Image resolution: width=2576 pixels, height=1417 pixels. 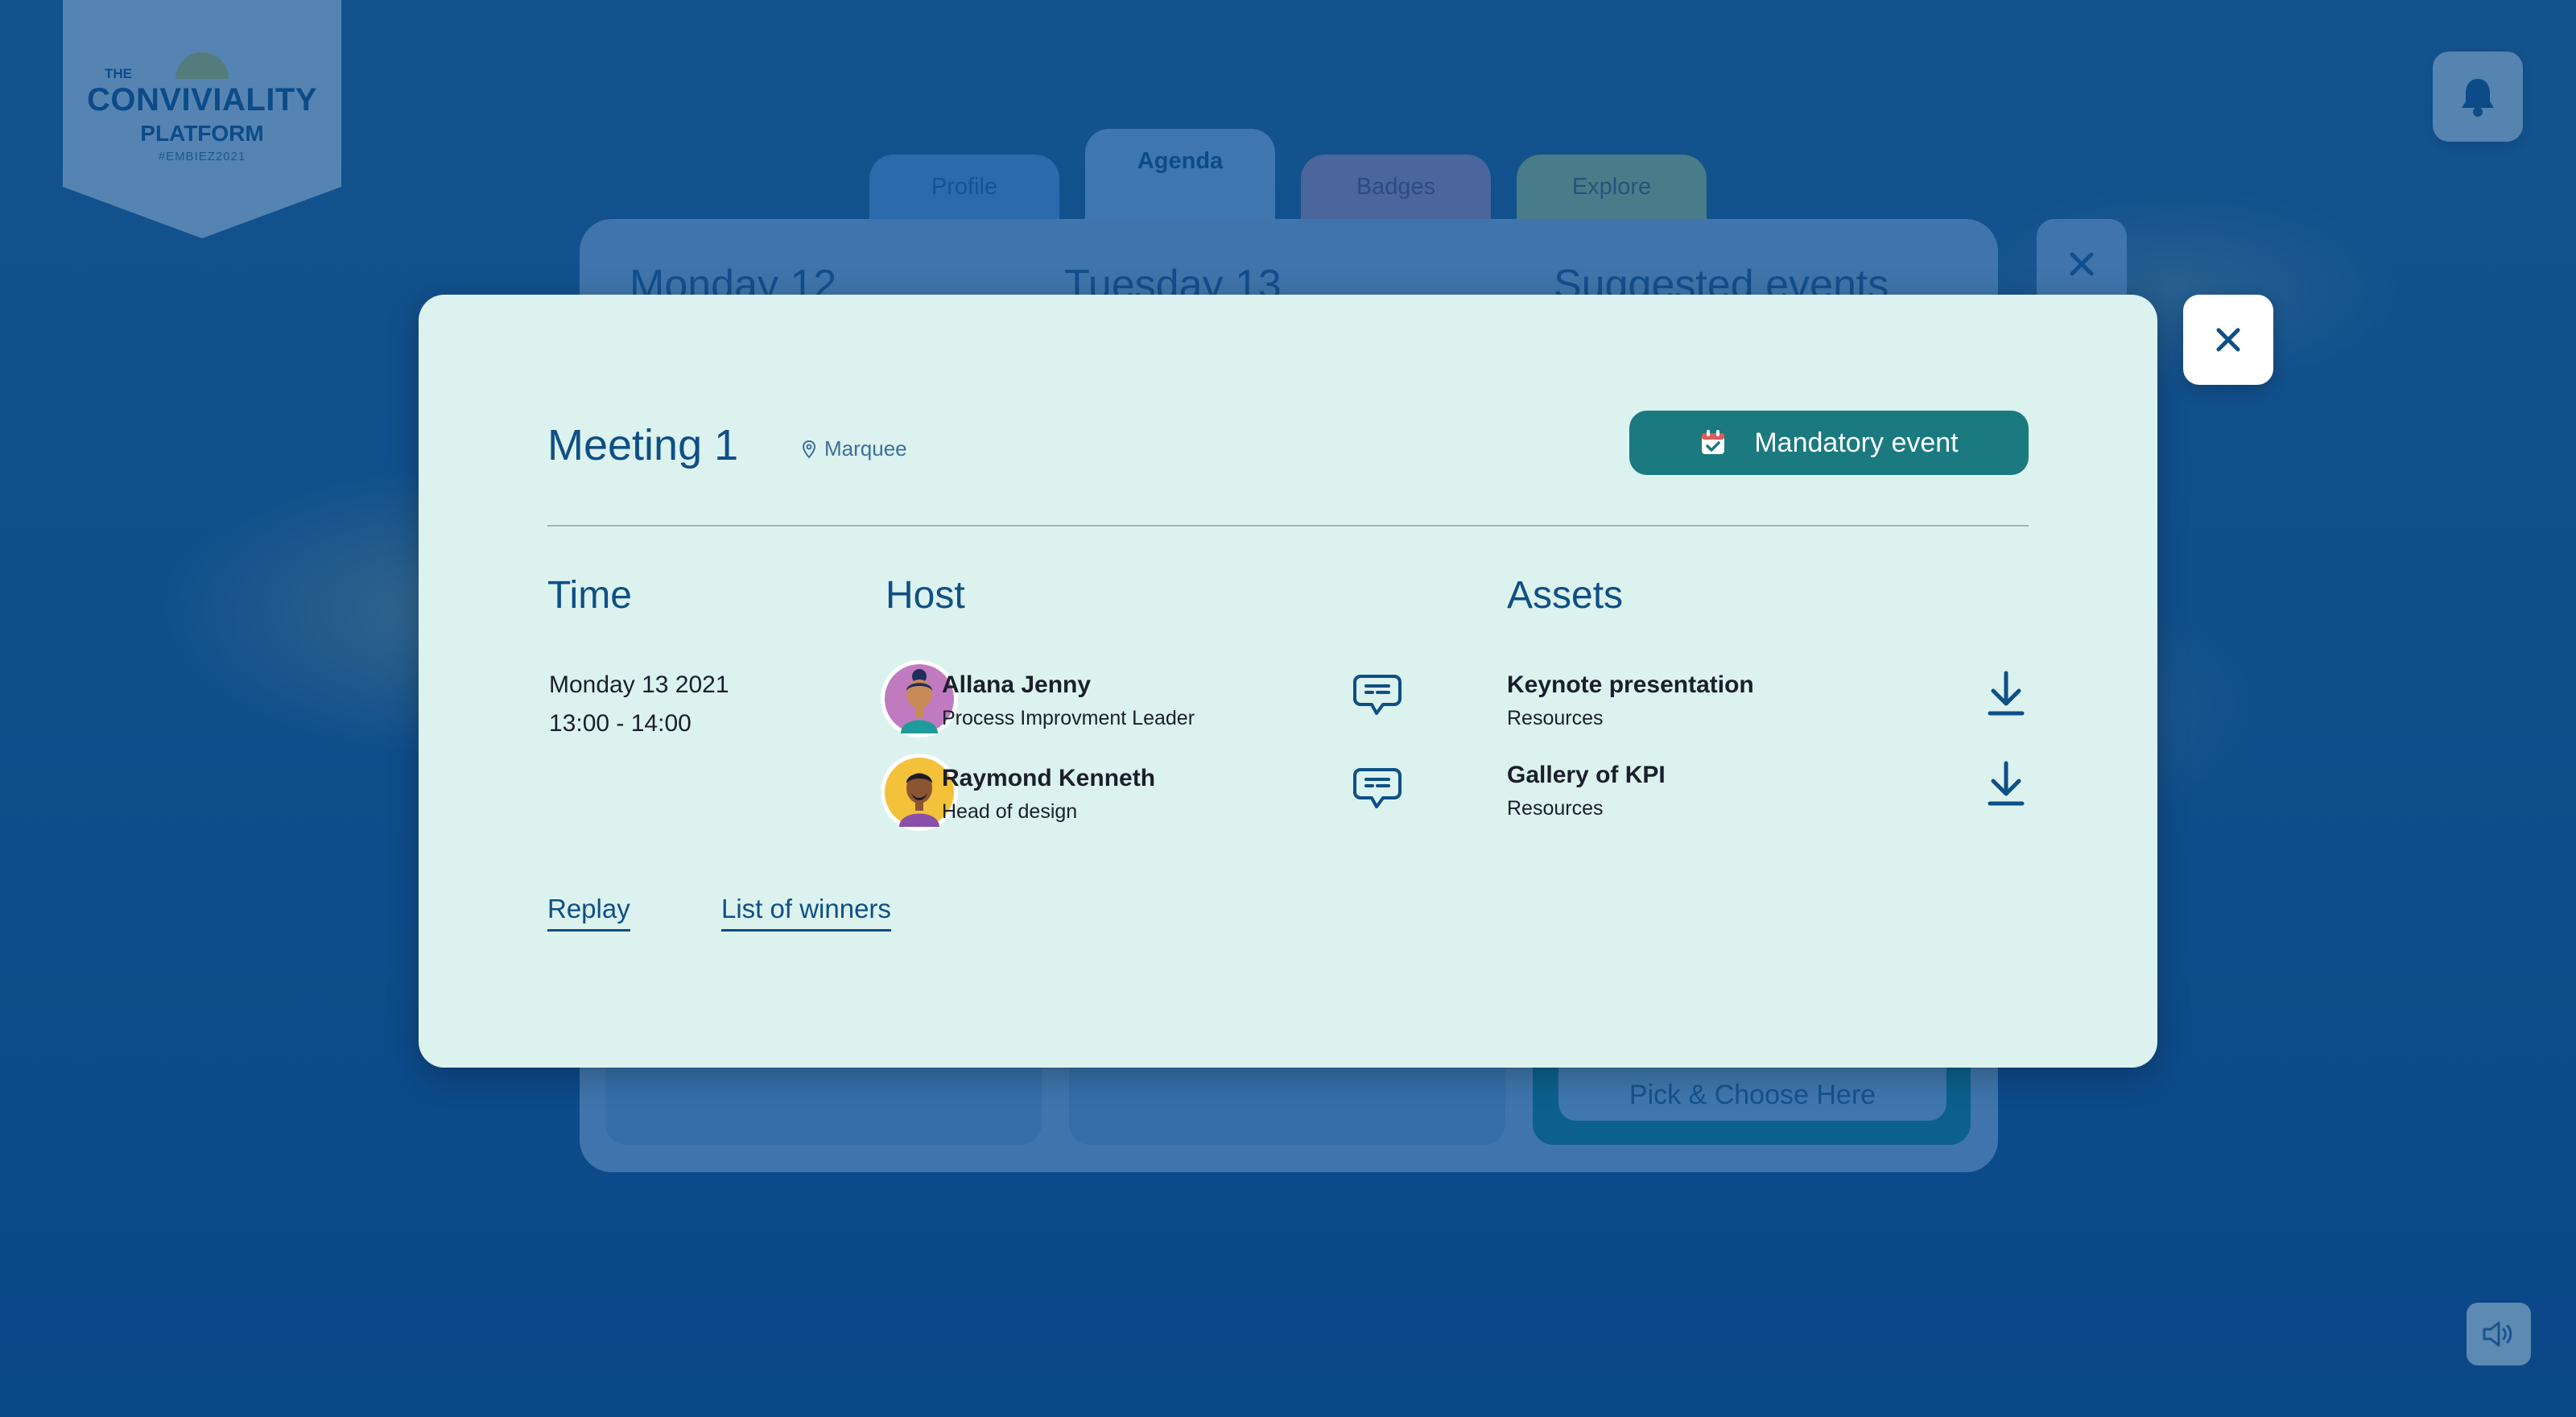 I want to click on host-role: Head of design, so click(x=1010, y=811).